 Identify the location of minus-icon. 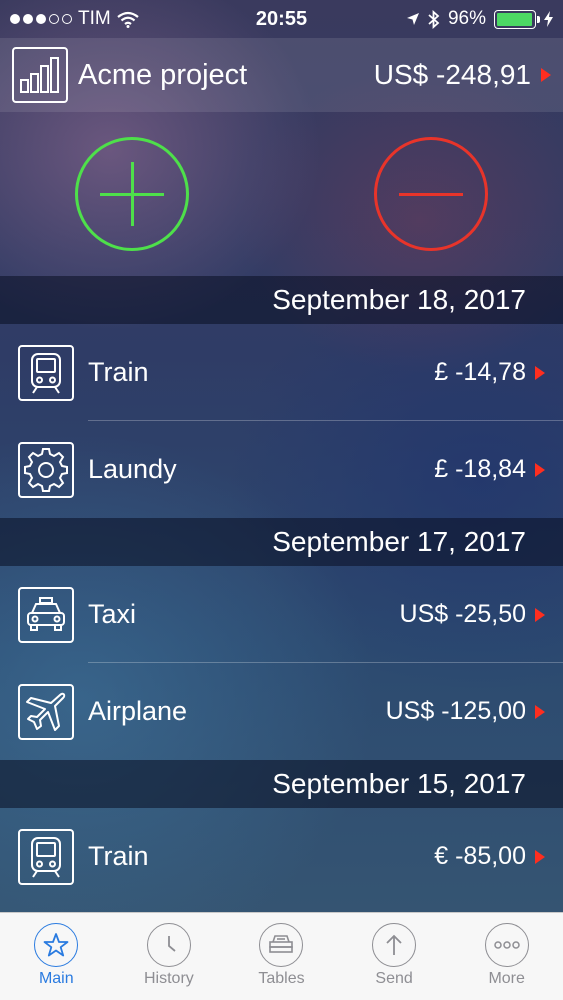
(431, 194).